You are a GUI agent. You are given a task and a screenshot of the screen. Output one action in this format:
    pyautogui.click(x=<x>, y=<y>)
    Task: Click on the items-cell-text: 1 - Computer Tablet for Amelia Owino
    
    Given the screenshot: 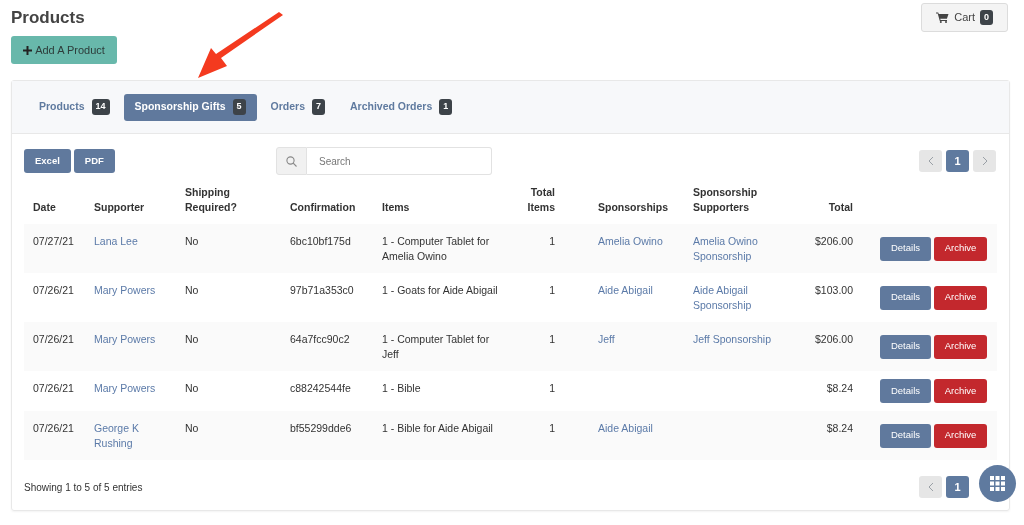 What is the action you would take?
    pyautogui.click(x=436, y=249)
    